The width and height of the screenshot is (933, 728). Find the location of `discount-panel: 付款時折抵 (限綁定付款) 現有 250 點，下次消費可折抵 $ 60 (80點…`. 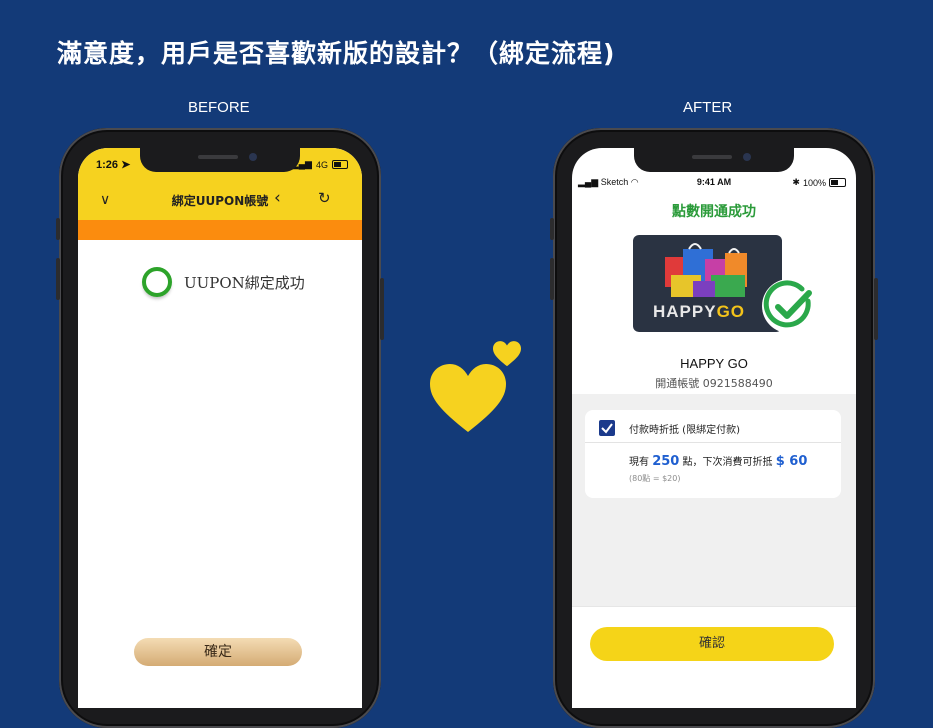

discount-panel: 付款時折抵 (限綁定付款) 現有 250 點，下次消費可折抵 $ 60 (80點… is located at coordinates (713, 454).